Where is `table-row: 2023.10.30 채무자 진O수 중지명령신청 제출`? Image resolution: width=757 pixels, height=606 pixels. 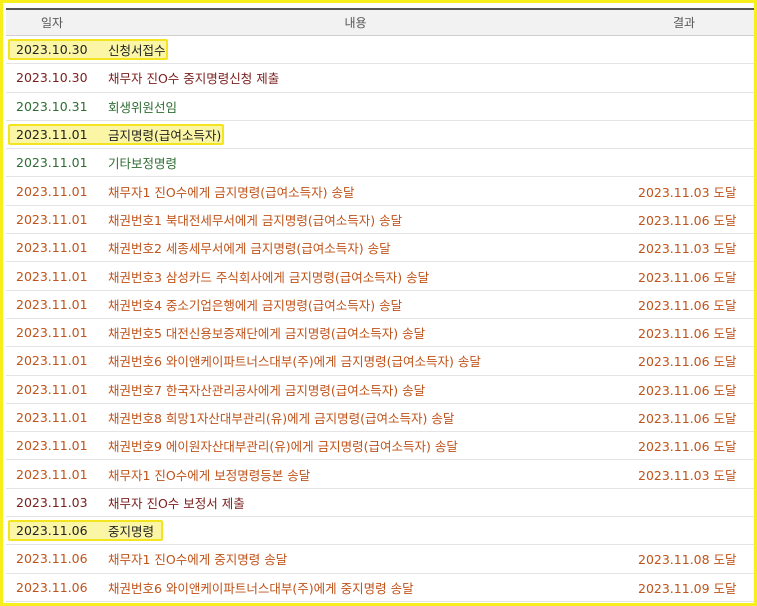 table-row: 2023.10.30 채무자 진O수 중지명령신청 제출 is located at coordinates (380, 78).